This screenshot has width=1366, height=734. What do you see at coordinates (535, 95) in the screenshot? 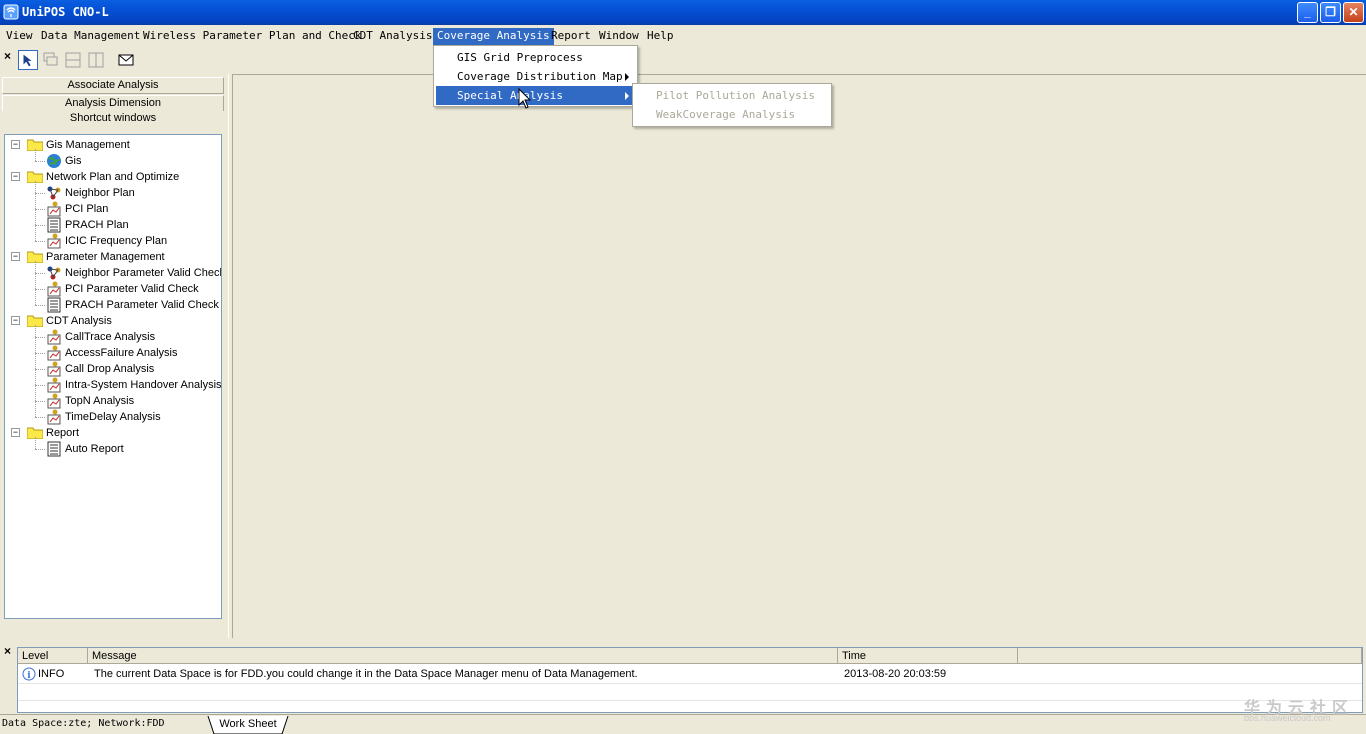
I see `menu-special-analysis: Special Analysis` at bounding box center [535, 95].